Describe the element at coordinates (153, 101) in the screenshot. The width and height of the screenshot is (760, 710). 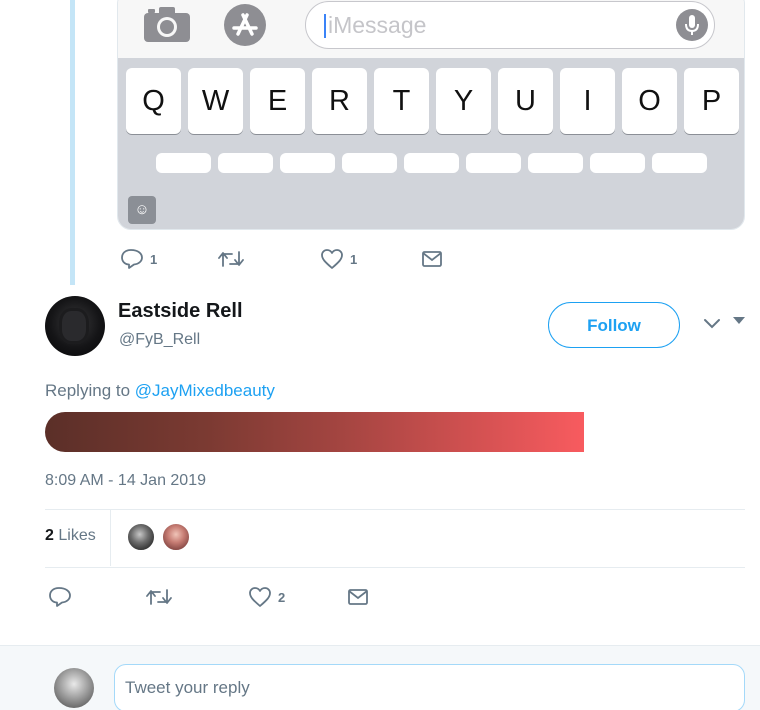
I see `key-q: Q` at that location.